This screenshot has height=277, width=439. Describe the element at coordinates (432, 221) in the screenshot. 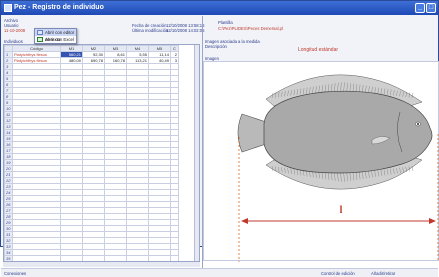

I see `arrowhead-right` at that location.